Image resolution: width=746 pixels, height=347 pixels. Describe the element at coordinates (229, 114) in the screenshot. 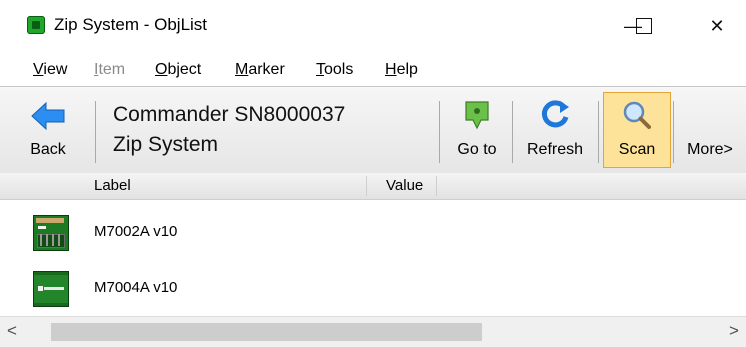

I see `breadcrumb-line1: Commander SN8000037` at that location.